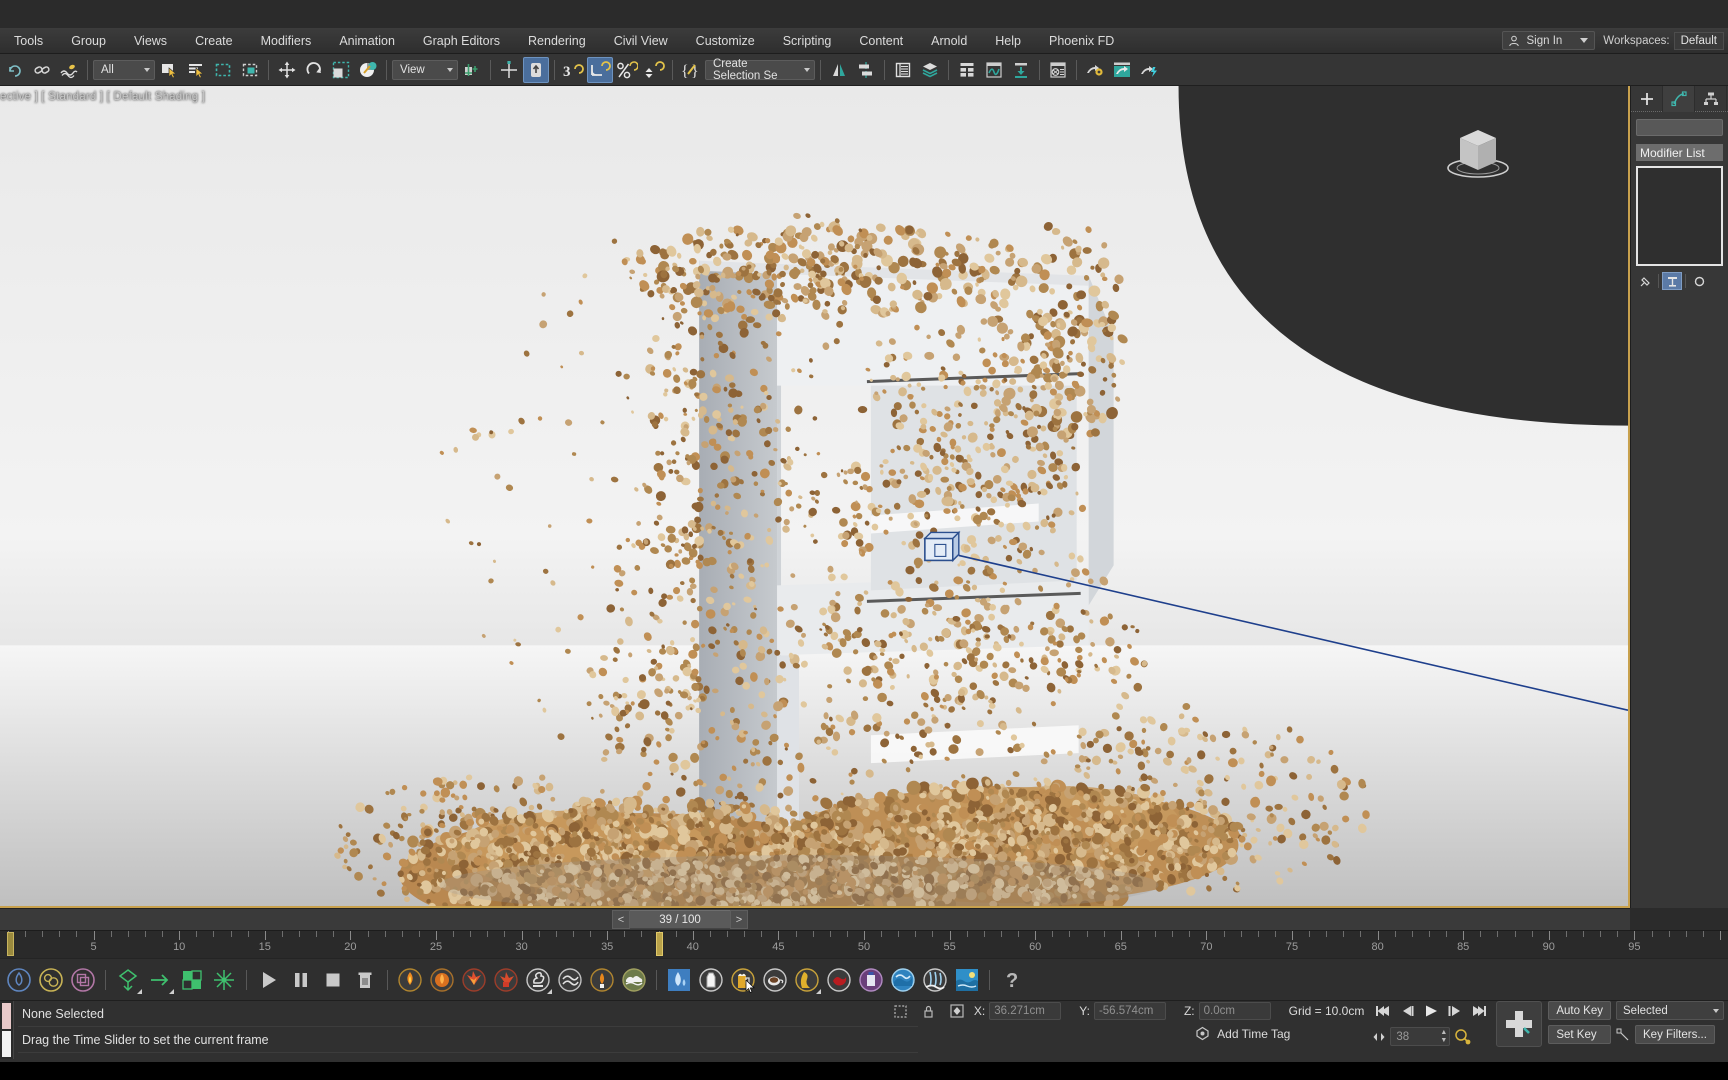 The height and width of the screenshot is (1080, 1728). Describe the element at coordinates (866, 70) in the screenshot. I see `align-icon` at that location.